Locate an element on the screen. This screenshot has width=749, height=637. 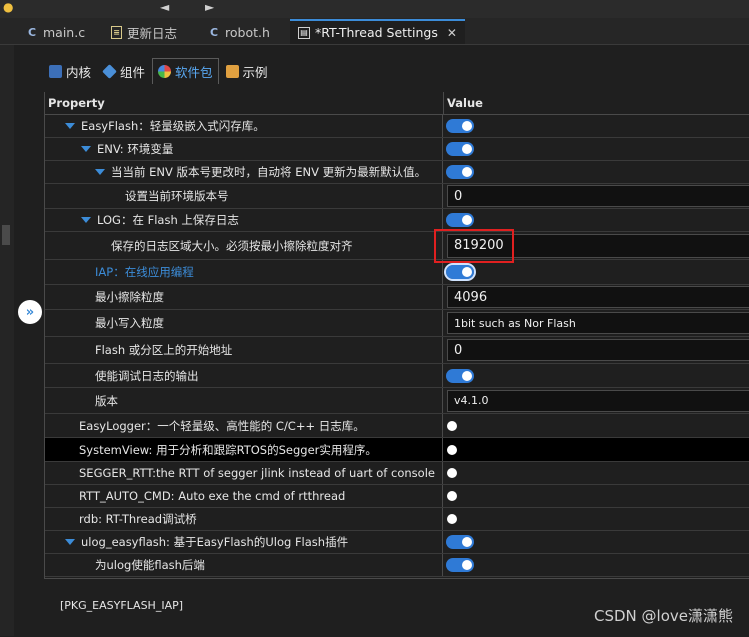
subtab-label: 软件包 is located at coordinates (194, 72).